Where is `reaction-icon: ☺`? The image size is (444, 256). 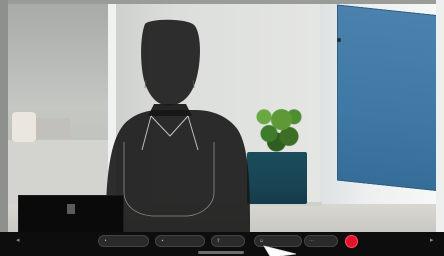
reaction-icon: ☺ is located at coordinates (261, 240).